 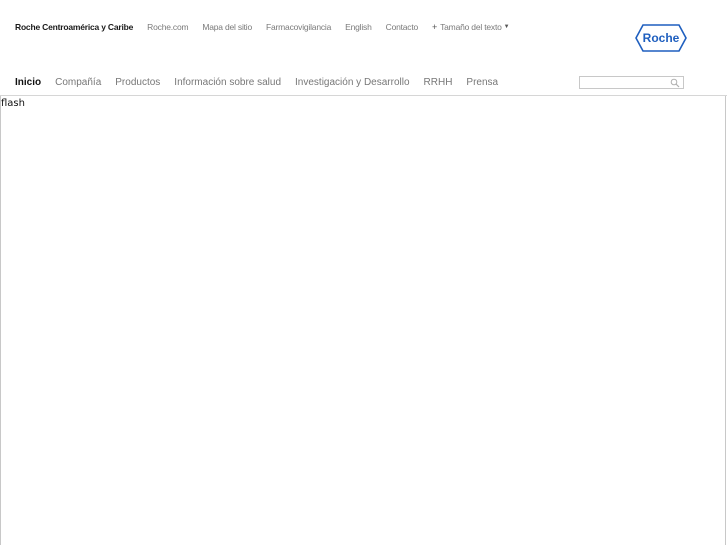 I want to click on text-size-label: Tamaño del texto, so click(x=471, y=27).